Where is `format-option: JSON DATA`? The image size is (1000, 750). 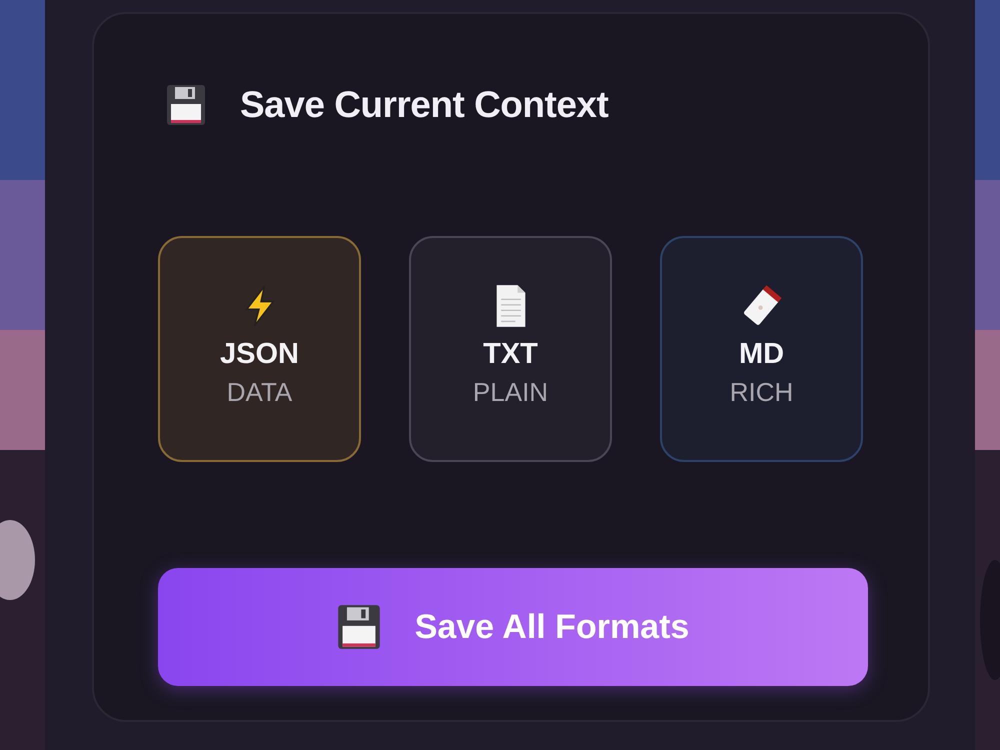
format-option: JSON DATA is located at coordinates (259, 349).